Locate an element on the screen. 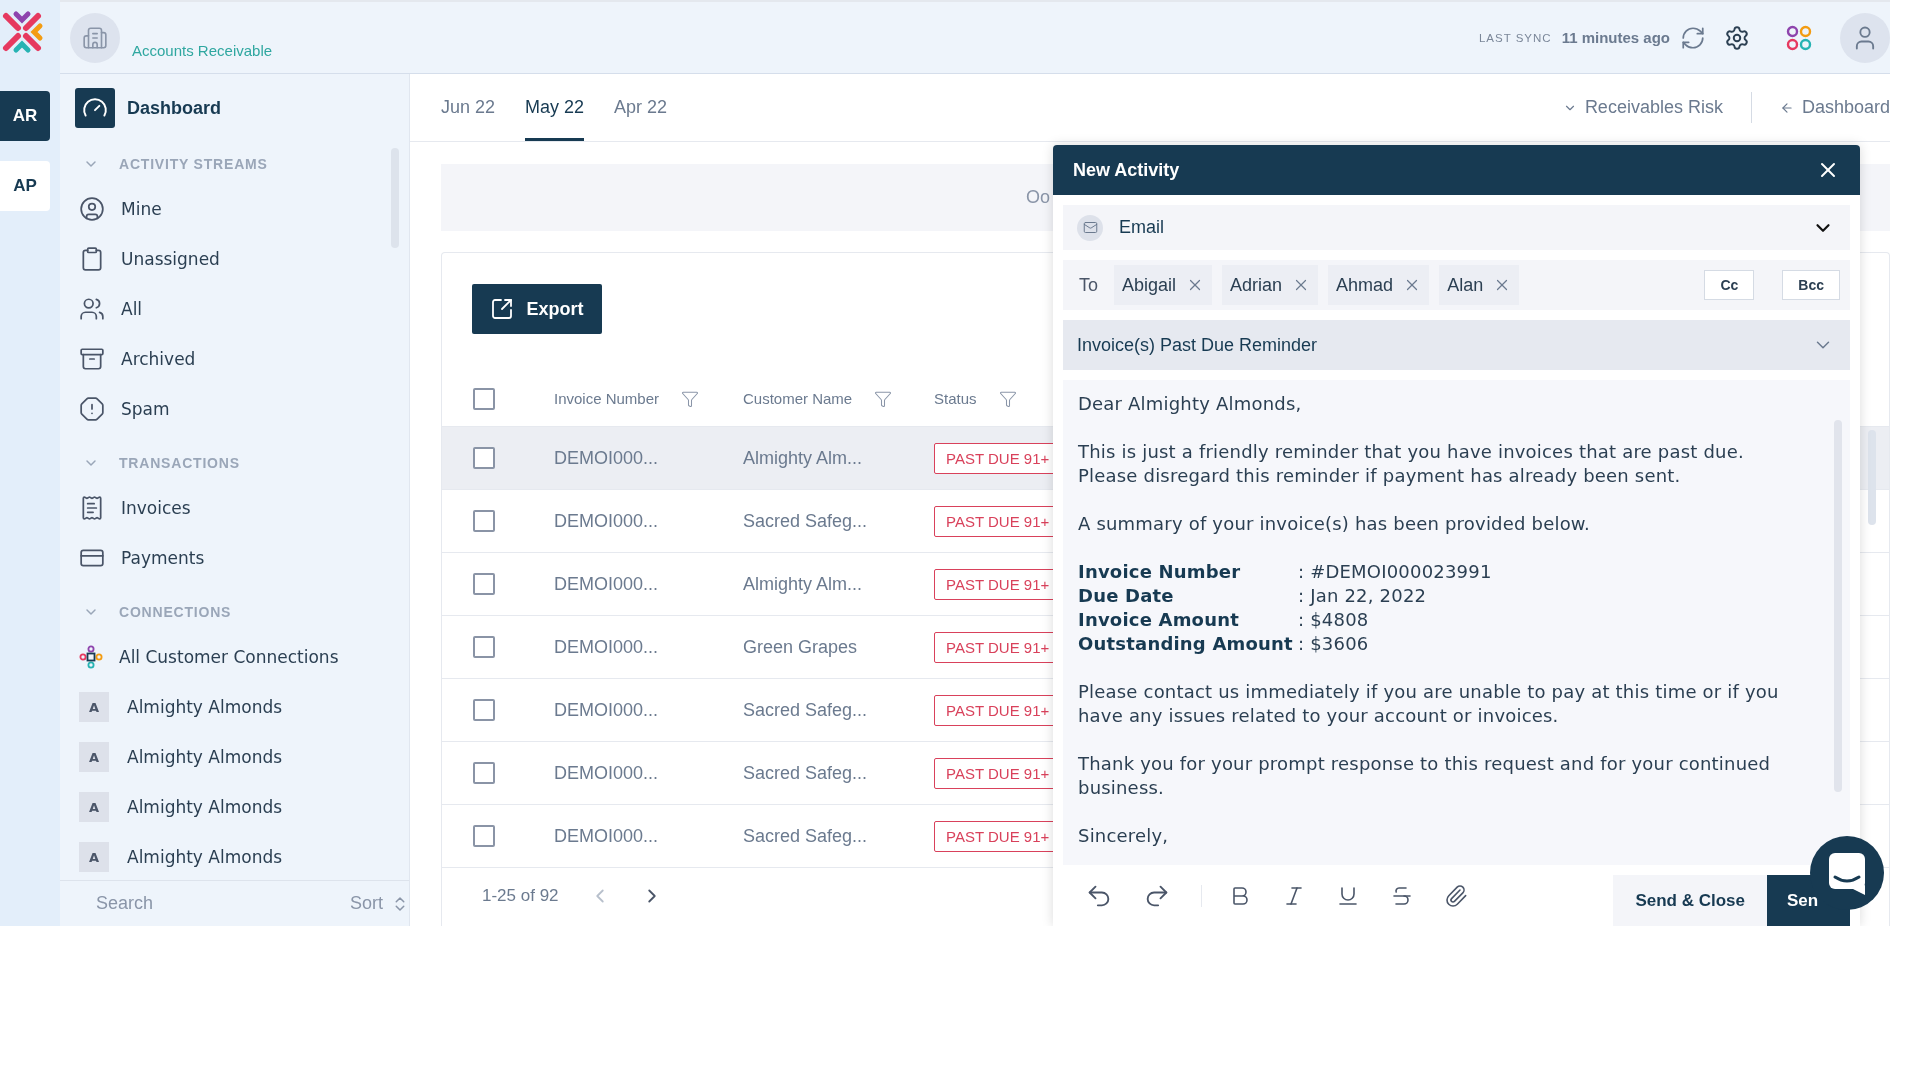 This screenshot has width=1920, height=1080. summary-value: : $3606 is located at coordinates (1334, 644).